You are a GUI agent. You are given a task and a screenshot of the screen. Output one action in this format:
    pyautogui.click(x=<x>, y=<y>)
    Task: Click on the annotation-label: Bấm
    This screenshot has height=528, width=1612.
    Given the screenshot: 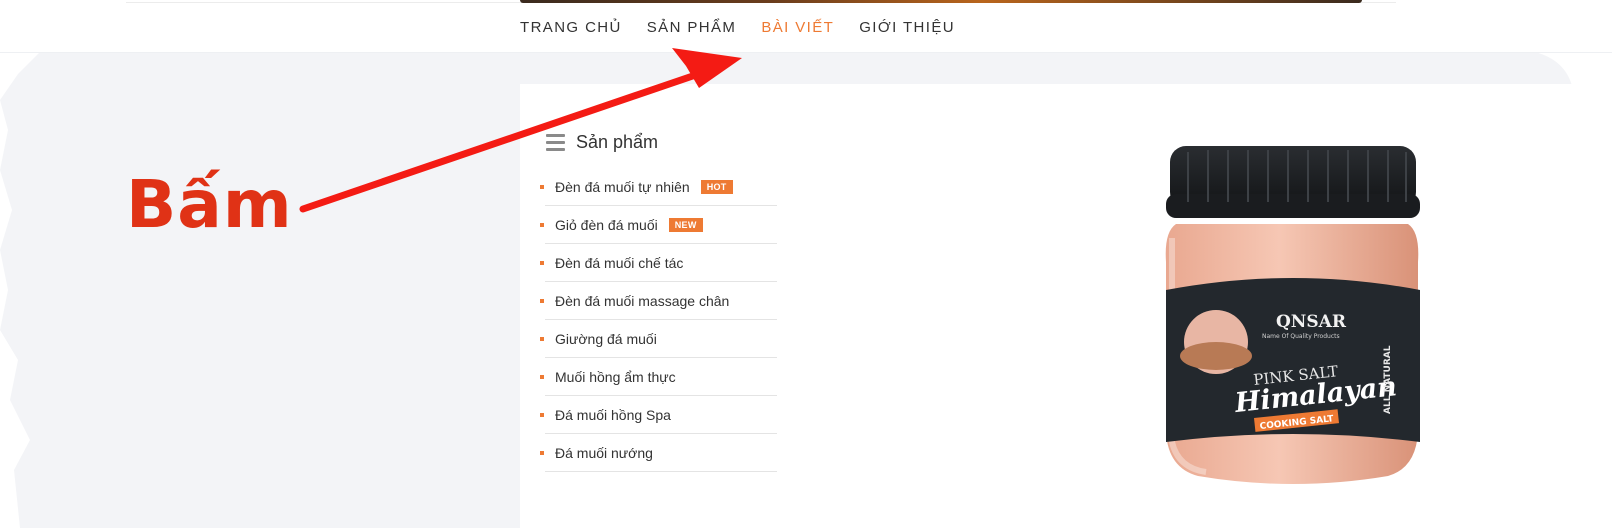 What is the action you would take?
    pyautogui.click(x=209, y=204)
    